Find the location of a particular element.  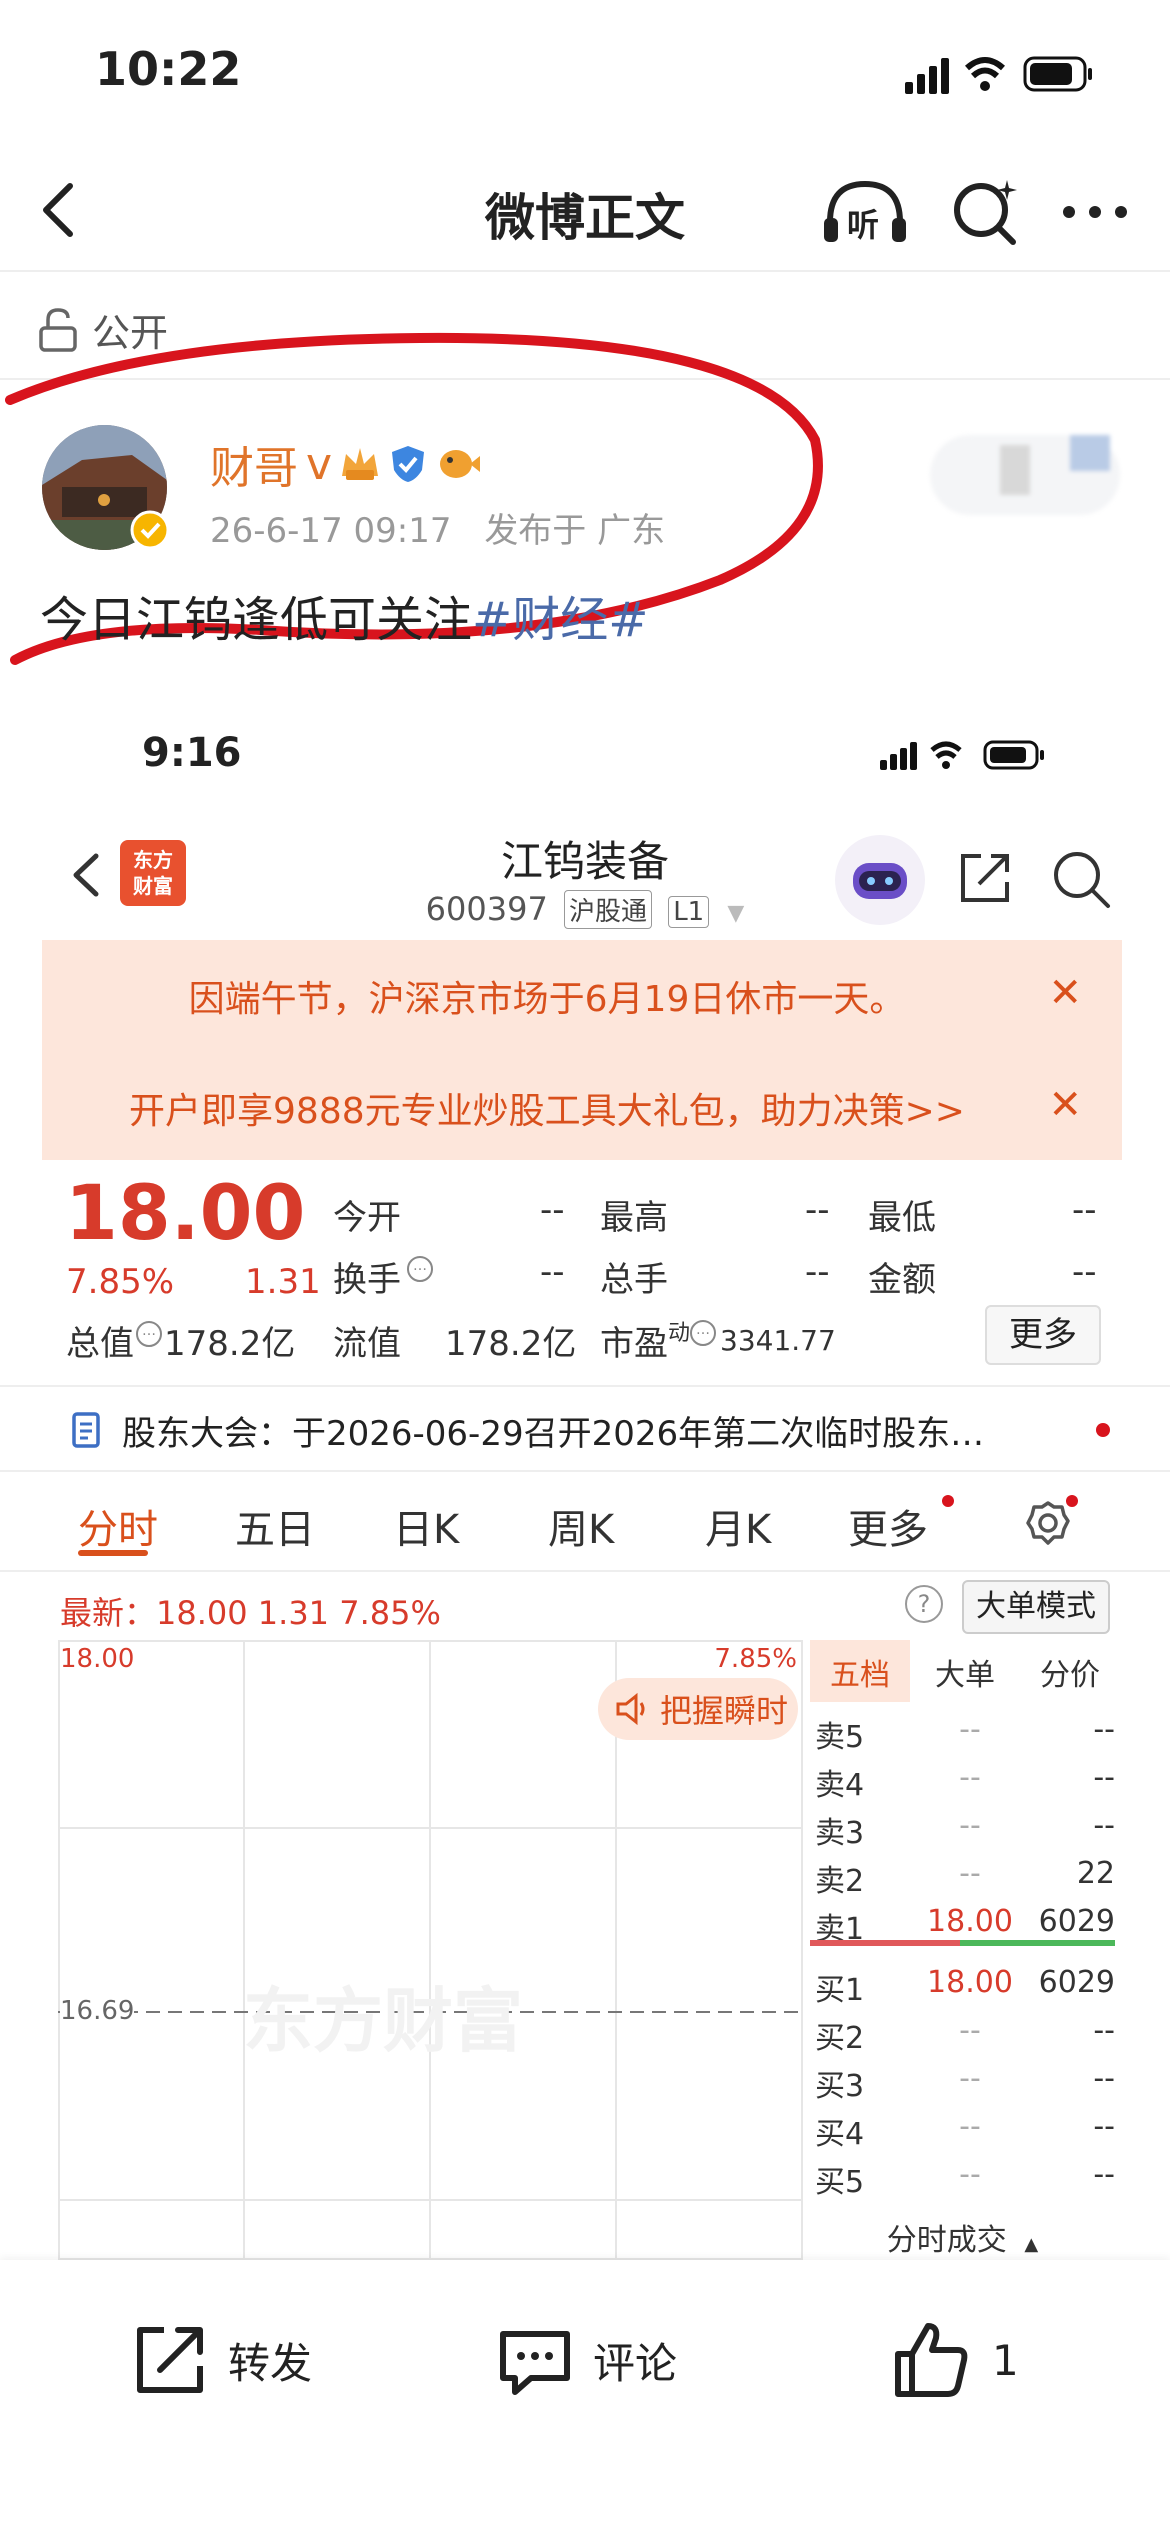

username: 财哥 is located at coordinates (254, 464).